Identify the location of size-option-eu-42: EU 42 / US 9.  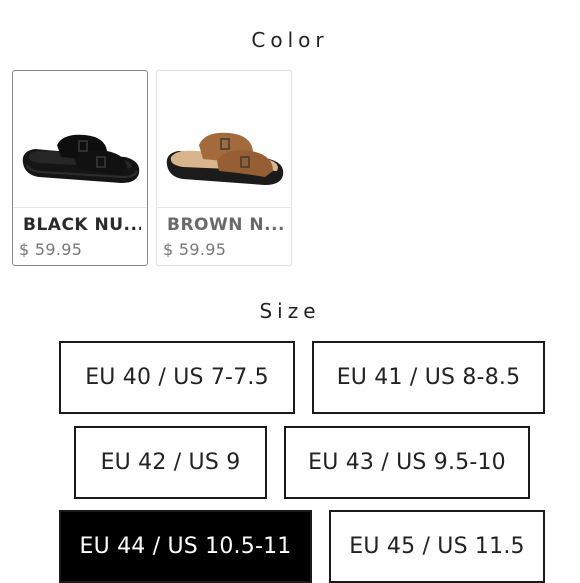
(170, 462).